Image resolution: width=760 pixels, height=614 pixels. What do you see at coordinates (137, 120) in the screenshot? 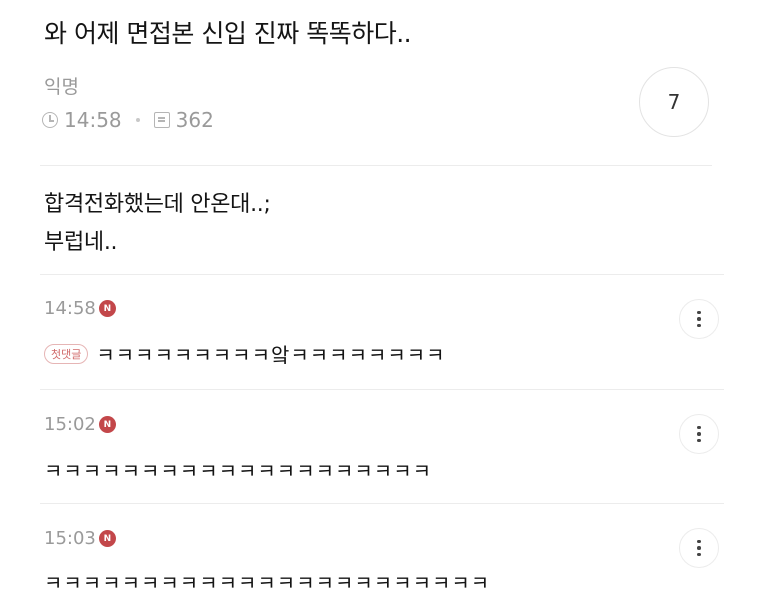
I see `separator-dot` at bounding box center [137, 120].